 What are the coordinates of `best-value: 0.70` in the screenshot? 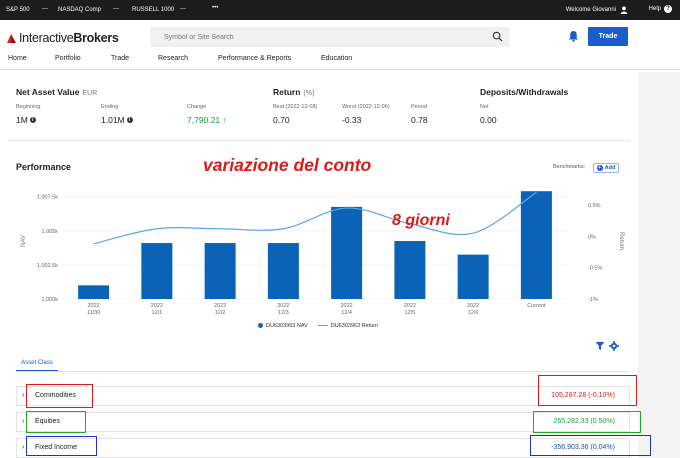 It's located at (281, 120).